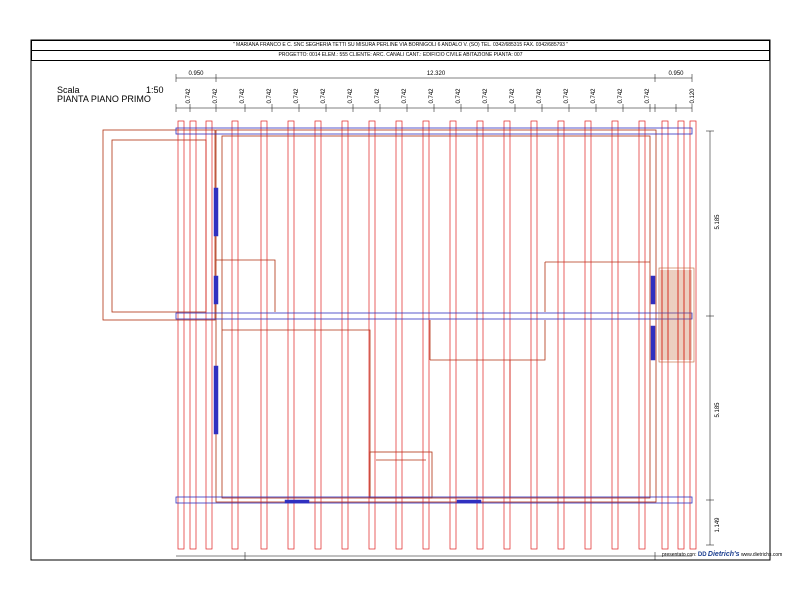 The height and width of the screenshot is (600, 800). What do you see at coordinates (718, 410) in the screenshot?
I see `dim-right-lower: 5.185` at bounding box center [718, 410].